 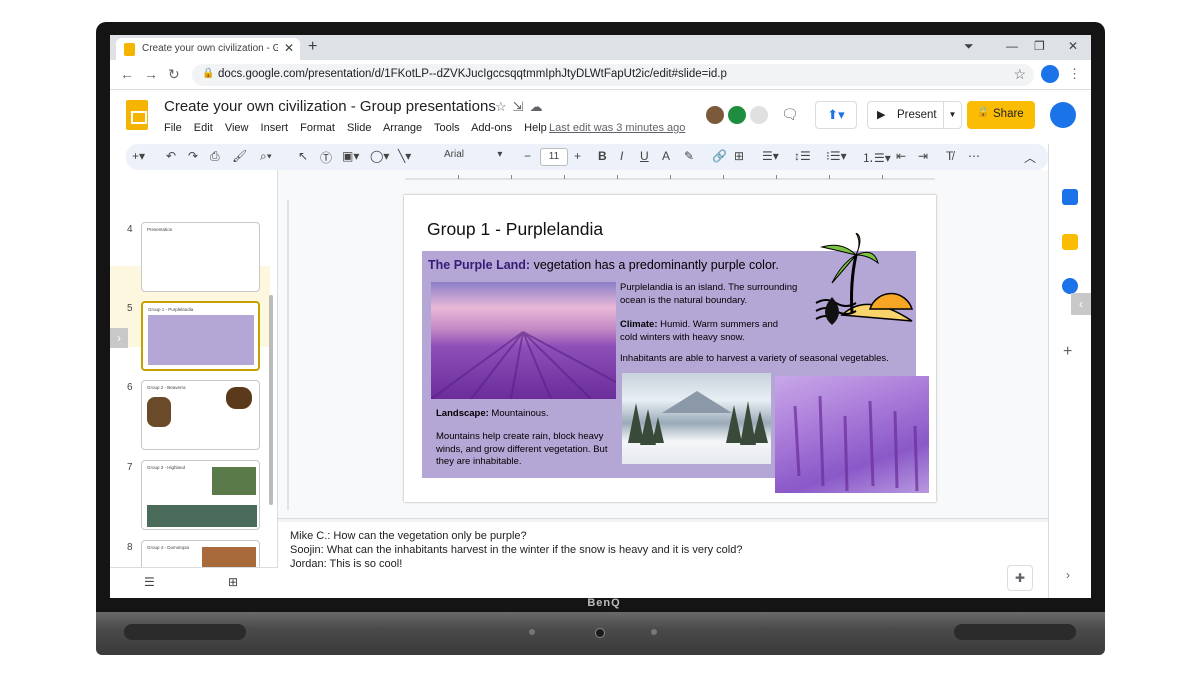 I want to click on explore-icon: ✚, so click(x=1020, y=578).